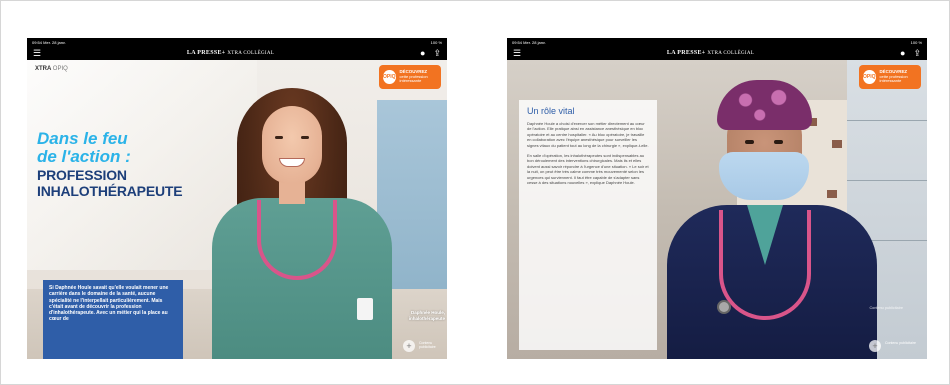  I want to click on title-italic-line-1: Dans le feu, so click(82, 138).